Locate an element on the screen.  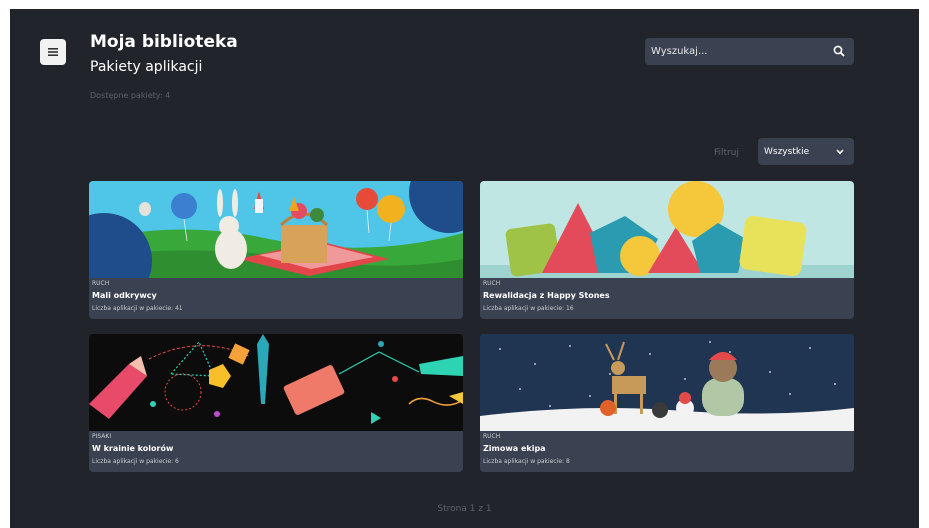
winter-animals-illustration is located at coordinates (667, 382).